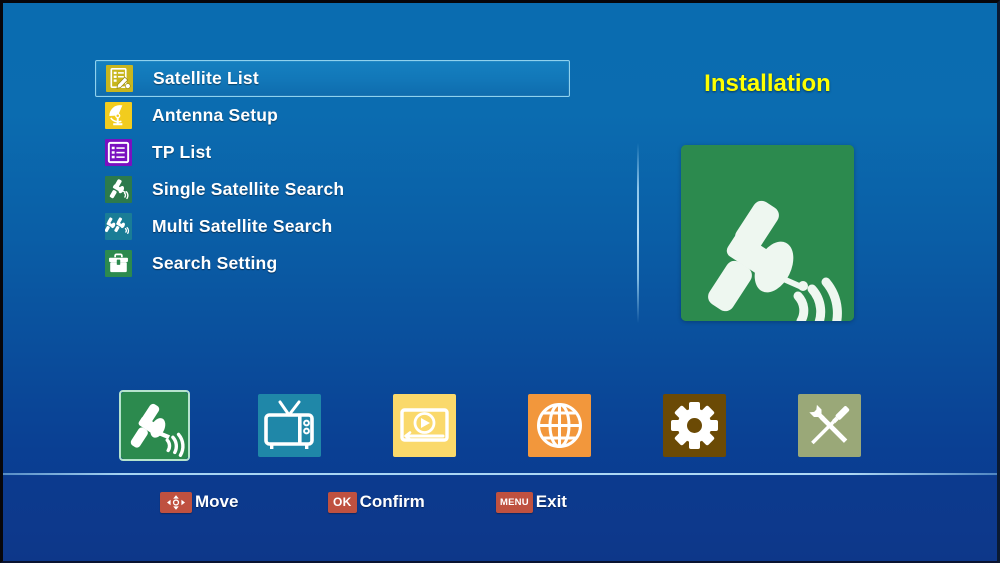  I want to click on installation-satellite-icon, so click(767, 233).